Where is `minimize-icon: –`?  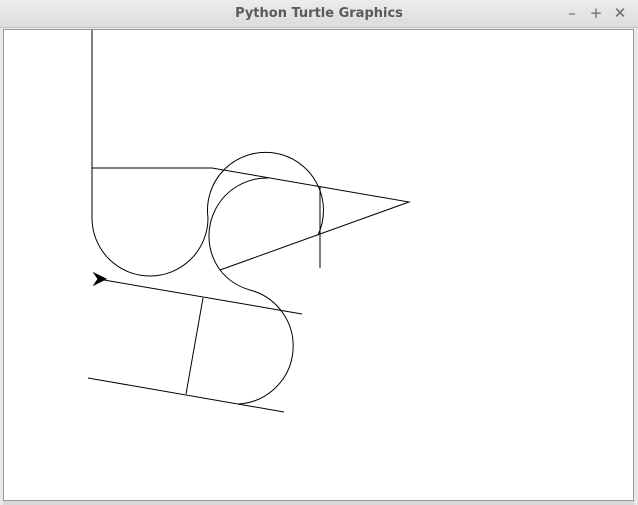 minimize-icon: – is located at coordinates (572, 13).